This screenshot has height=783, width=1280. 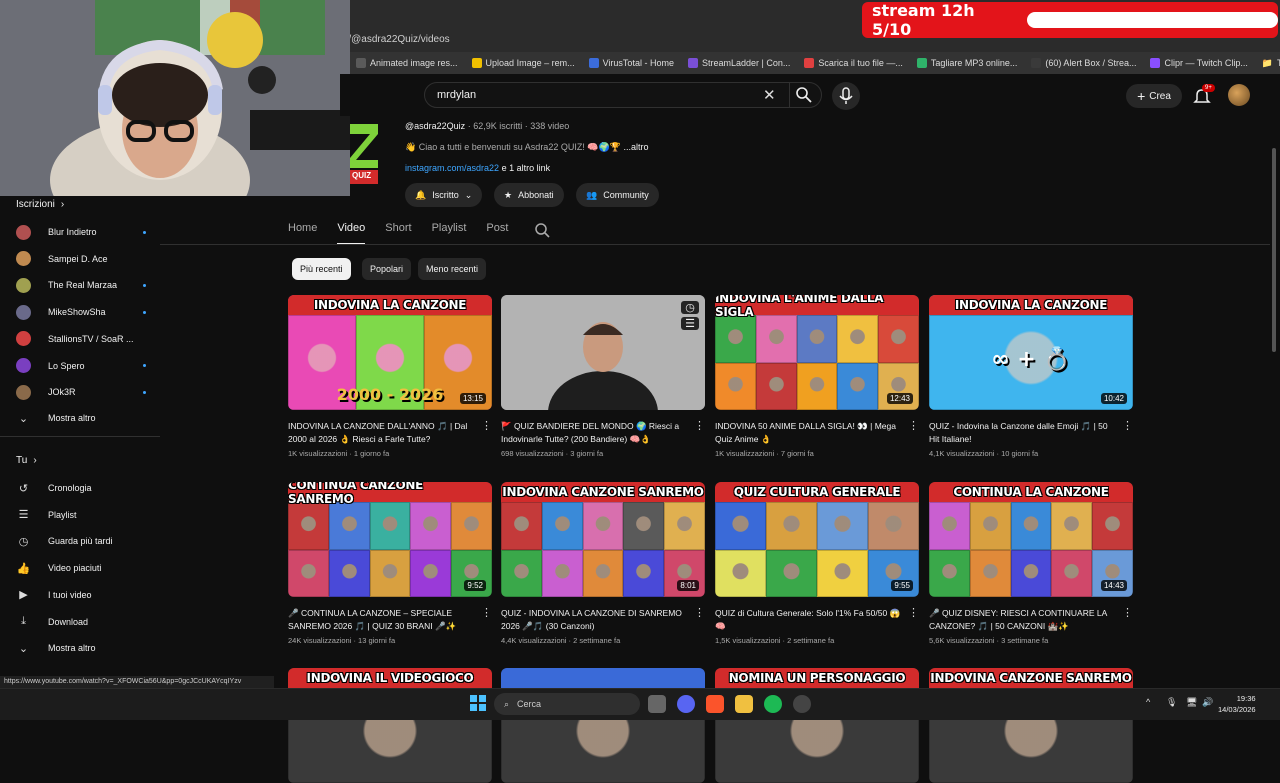 What do you see at coordinates (543, 233) in the screenshot?
I see `channel-search-icon` at bounding box center [543, 233].